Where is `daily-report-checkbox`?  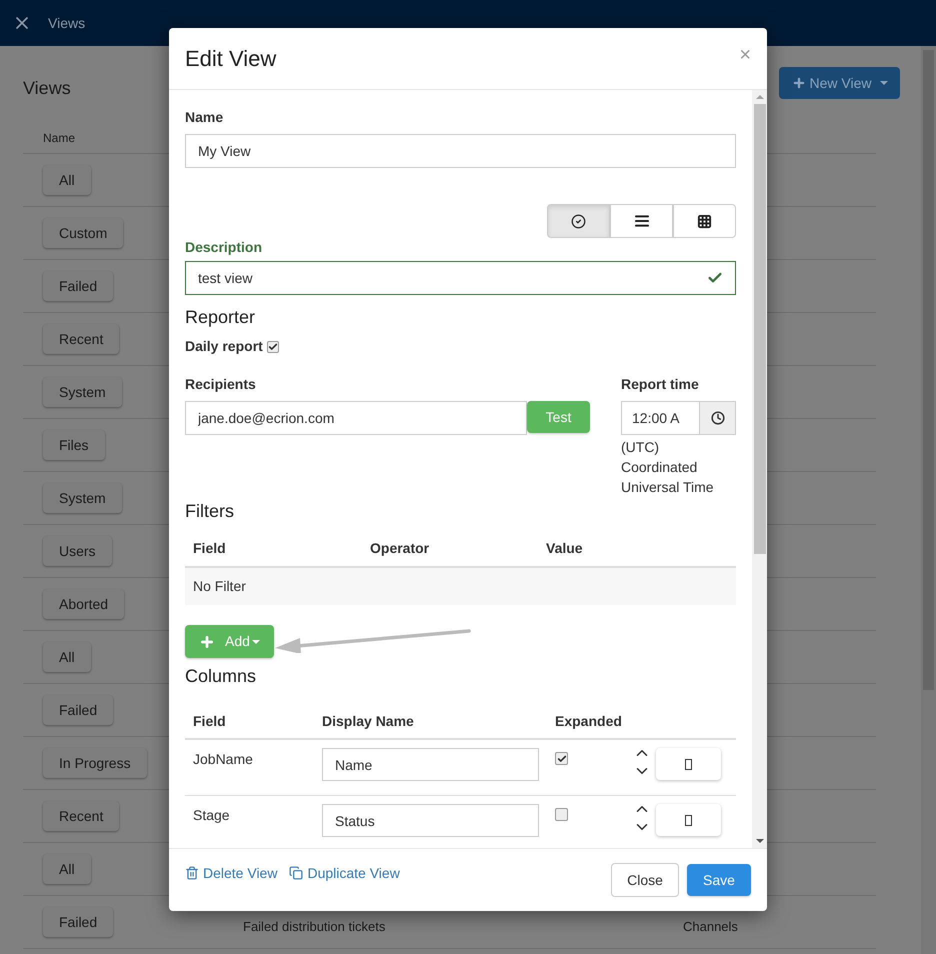 daily-report-checkbox is located at coordinates (272, 346).